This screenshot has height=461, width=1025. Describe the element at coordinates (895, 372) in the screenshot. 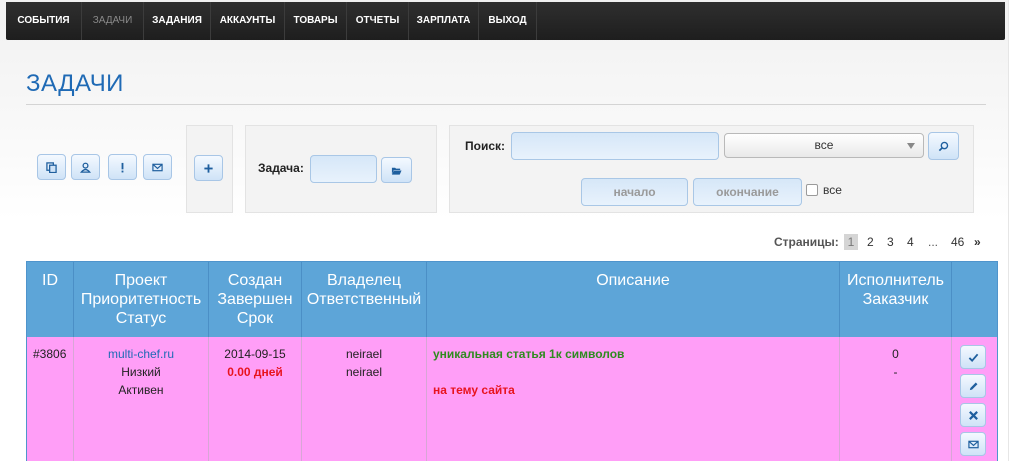

I see `customer-value: -` at that location.